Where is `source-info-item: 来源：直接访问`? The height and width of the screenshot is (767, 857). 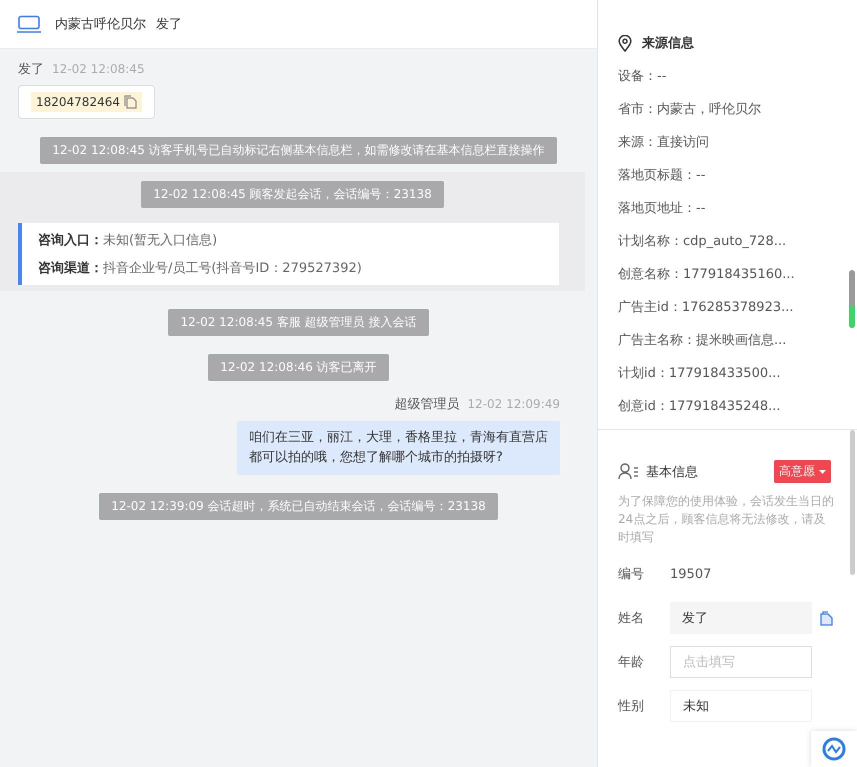 source-info-item: 来源：直接访问 is located at coordinates (664, 143).